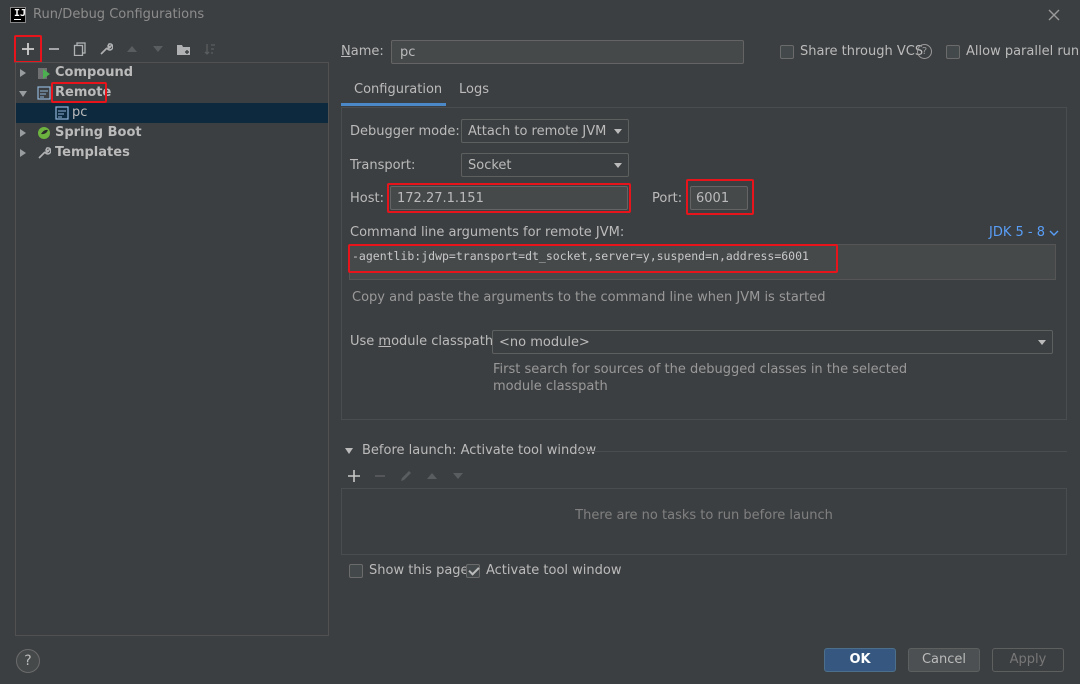  What do you see at coordinates (408, 52) in the screenshot?
I see `name-value: pc` at bounding box center [408, 52].